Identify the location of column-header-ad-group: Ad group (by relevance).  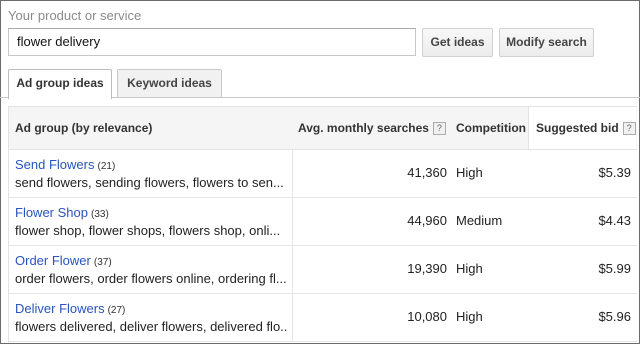
(83, 128).